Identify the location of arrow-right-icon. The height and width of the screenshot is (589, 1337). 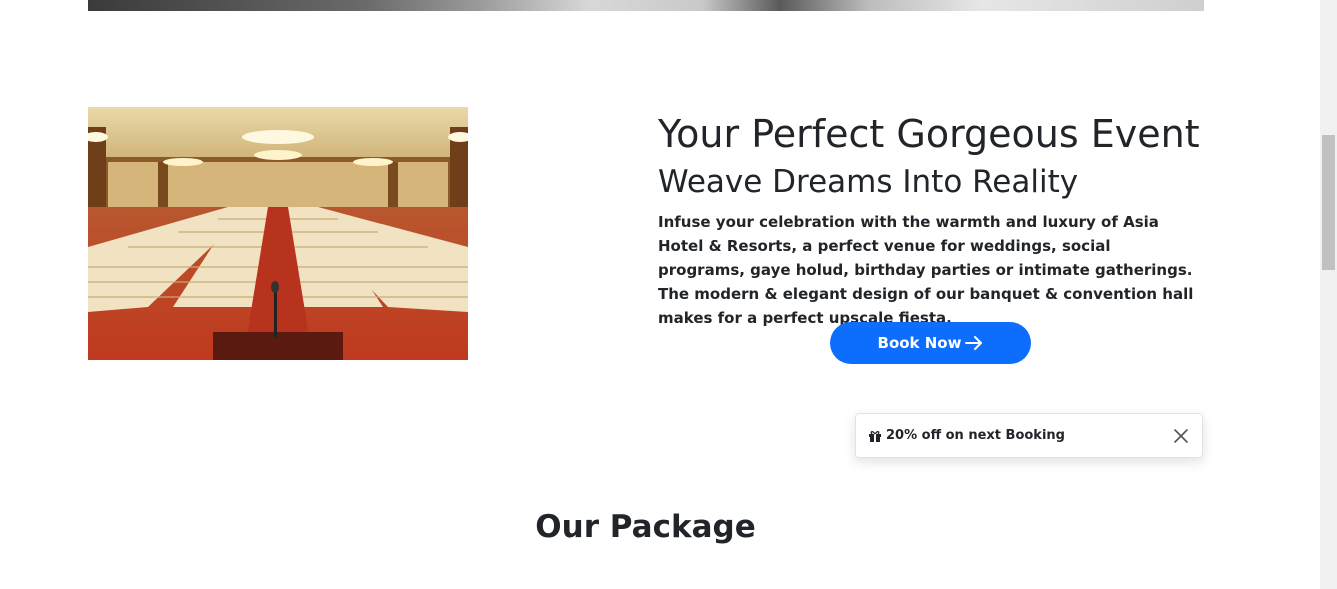
(974, 343).